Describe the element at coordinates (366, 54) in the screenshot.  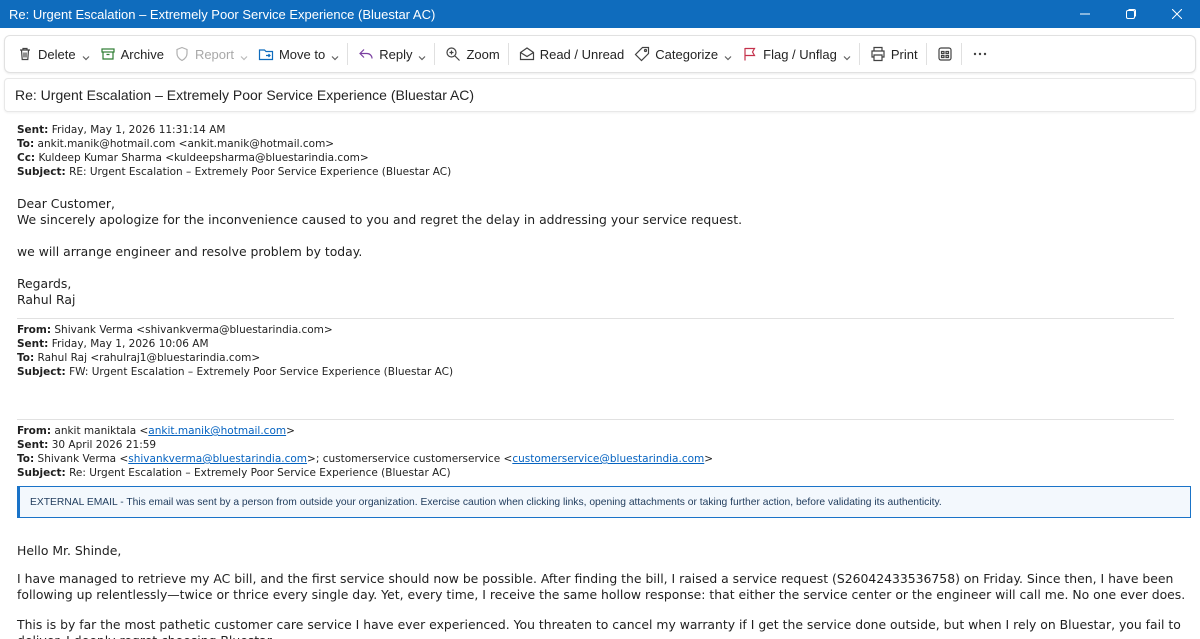
I see `reply-icon` at that location.